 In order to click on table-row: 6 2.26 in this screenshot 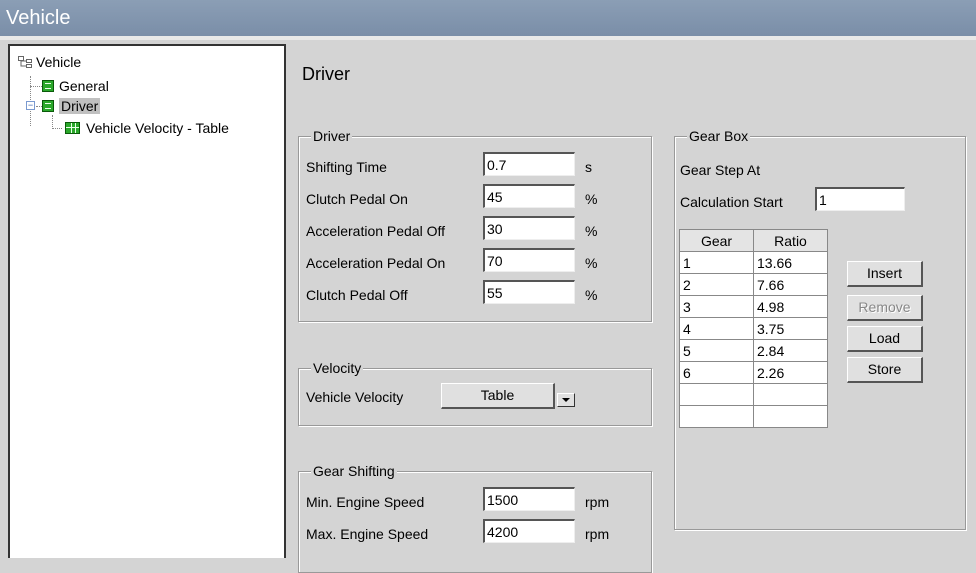, I will do `click(753, 372)`.